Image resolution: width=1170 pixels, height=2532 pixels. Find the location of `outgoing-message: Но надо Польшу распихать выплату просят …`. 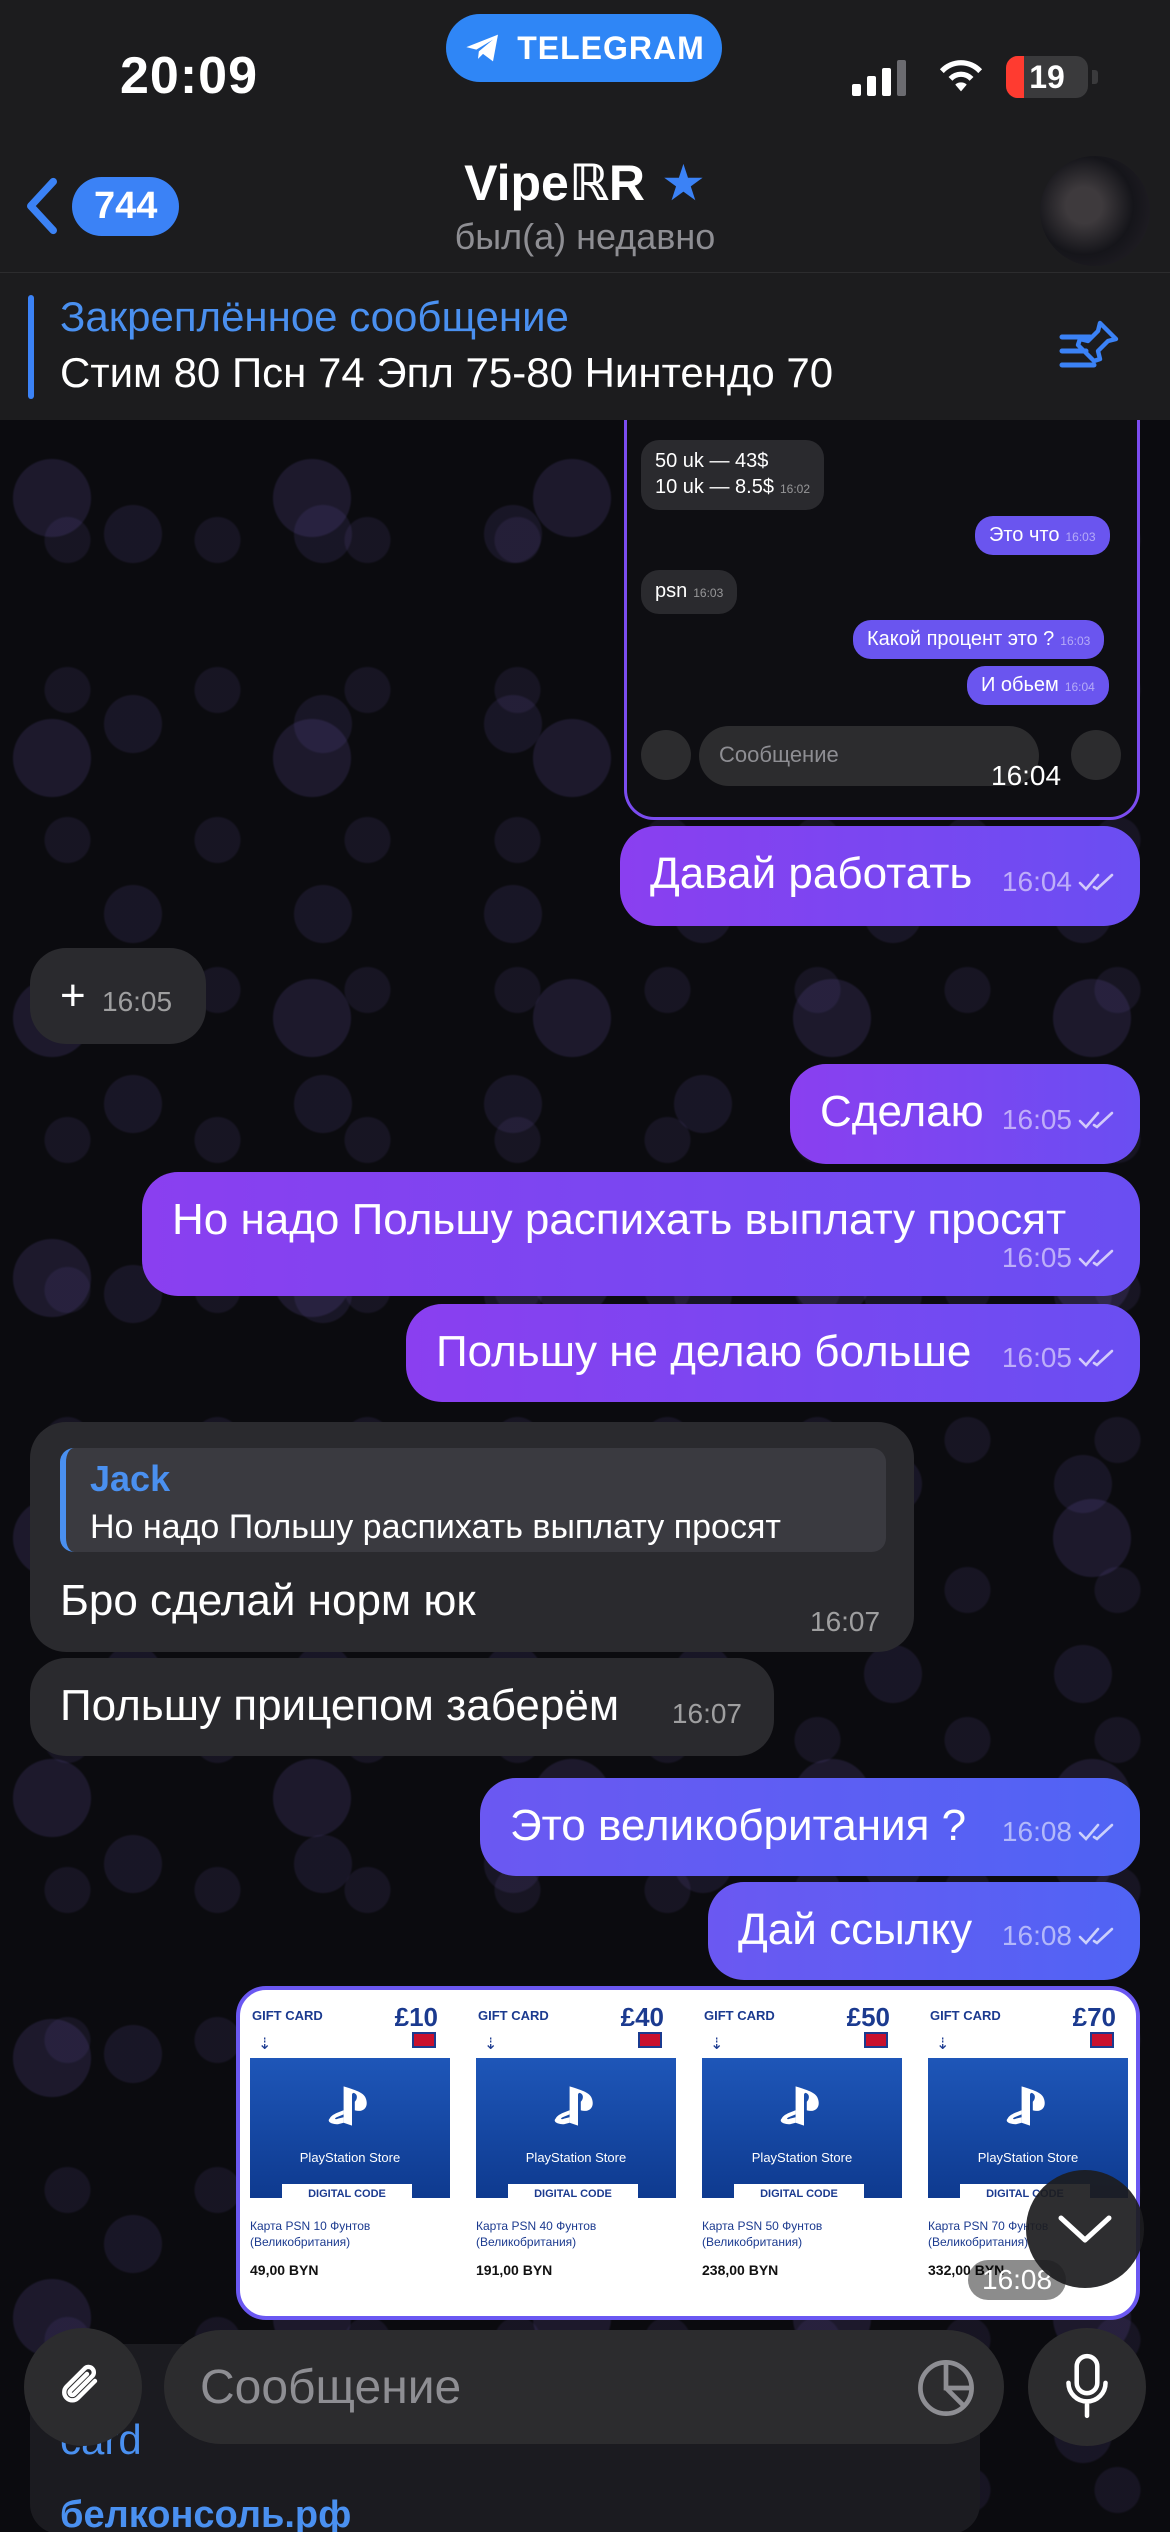

outgoing-message: Но надо Польшу распихать выплату просят … is located at coordinates (641, 1234).